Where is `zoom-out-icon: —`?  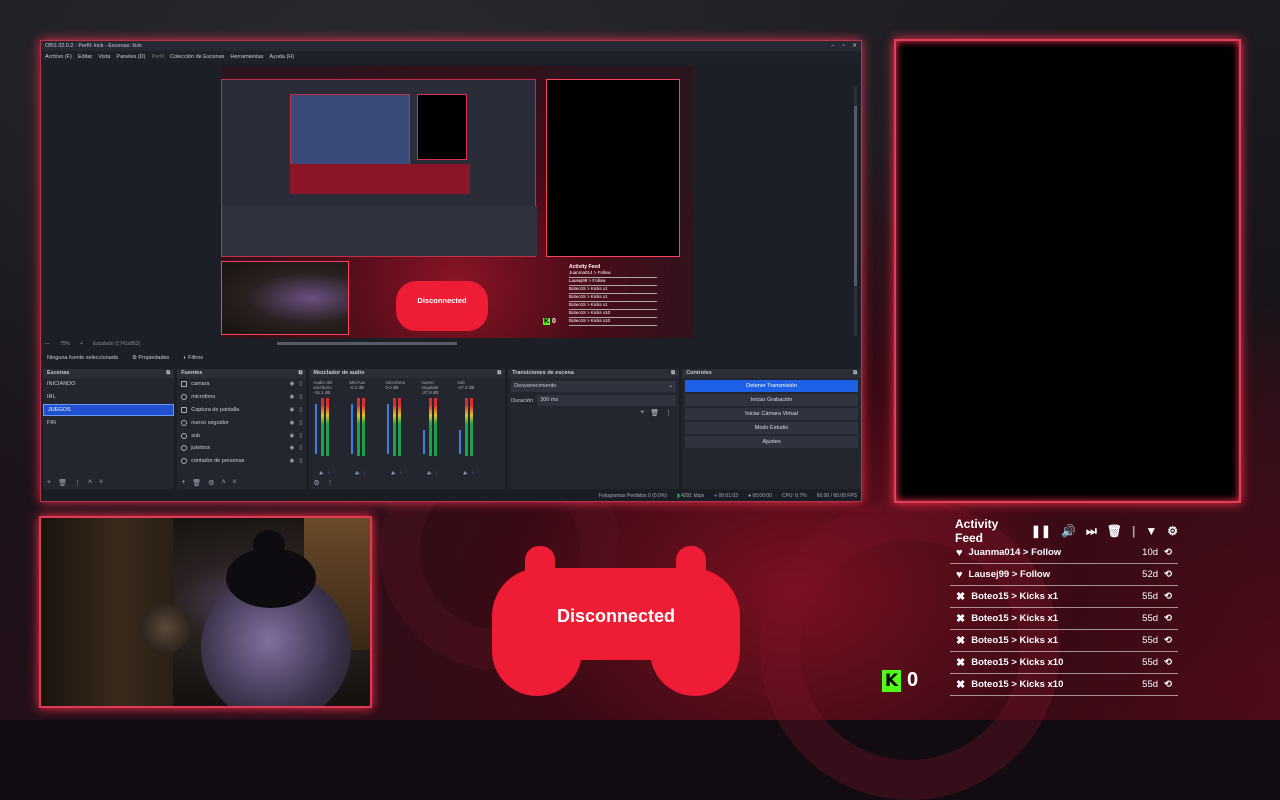 zoom-out-icon: — is located at coordinates (47, 344).